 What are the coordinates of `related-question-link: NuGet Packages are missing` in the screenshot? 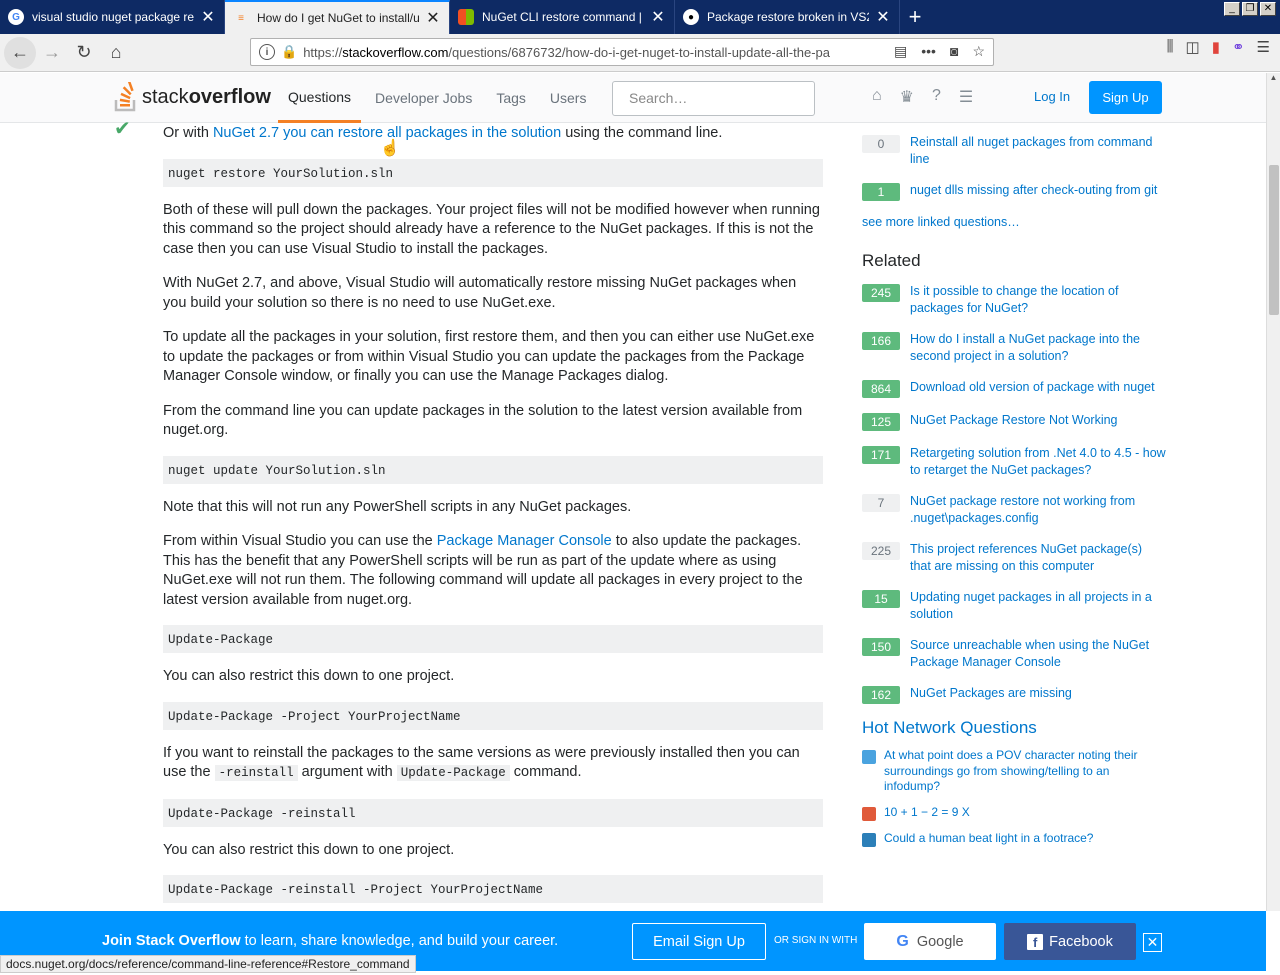 It's located at (1038, 694).